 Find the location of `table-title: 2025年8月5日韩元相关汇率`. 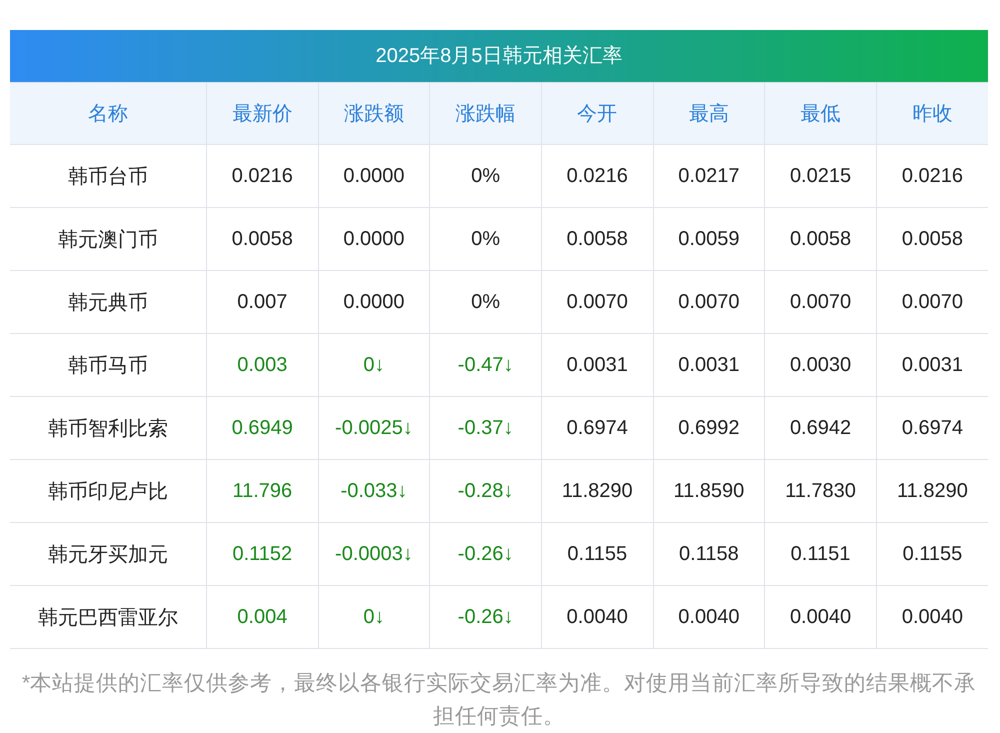

table-title: 2025年8月5日韩元相关汇率 is located at coordinates (499, 56).